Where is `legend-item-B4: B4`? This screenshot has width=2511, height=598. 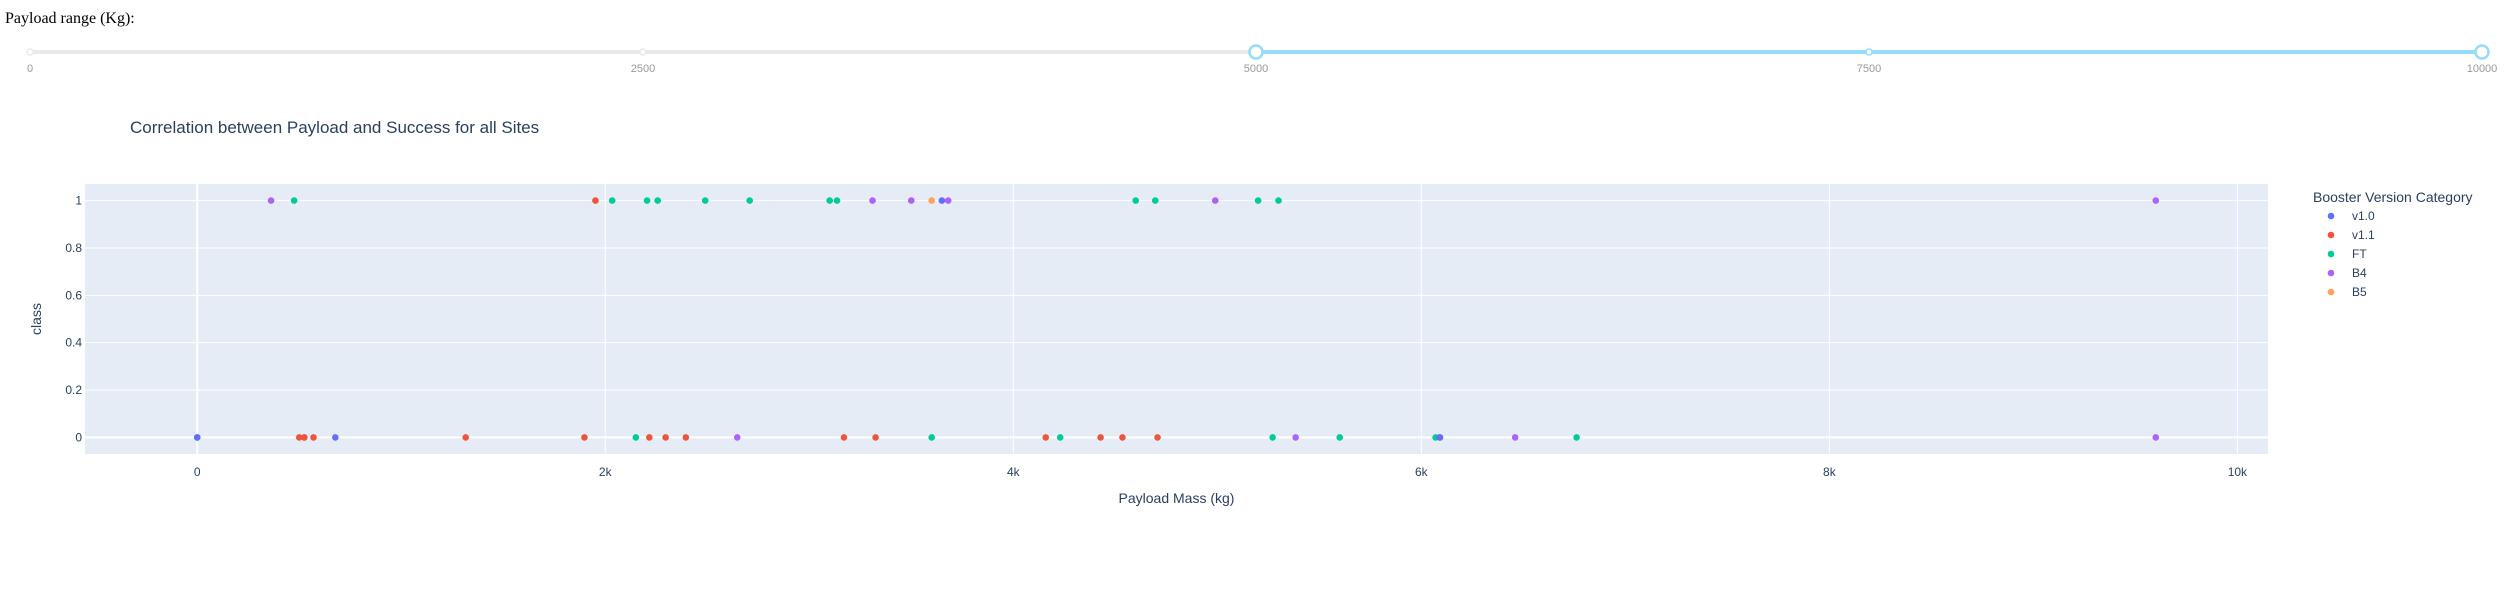 legend-item-B4: B4 is located at coordinates (2359, 273).